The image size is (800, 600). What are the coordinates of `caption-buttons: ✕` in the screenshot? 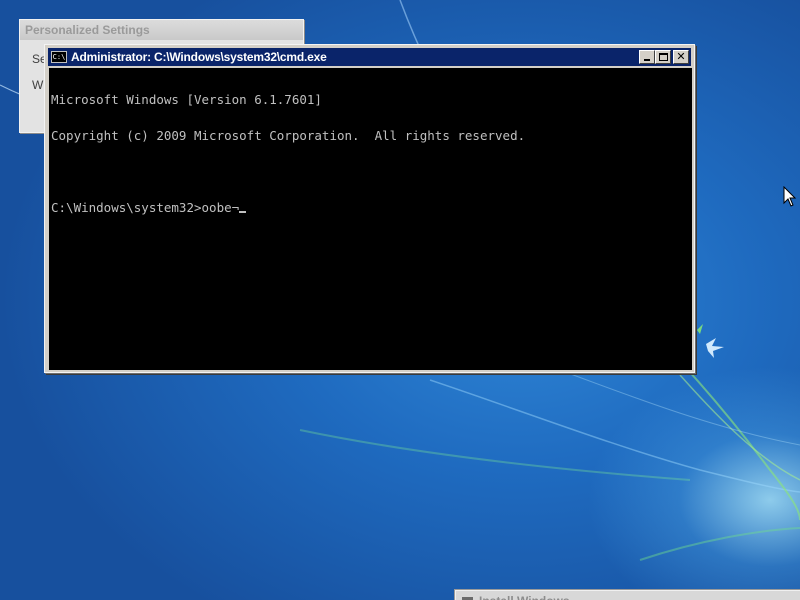 It's located at (664, 57).